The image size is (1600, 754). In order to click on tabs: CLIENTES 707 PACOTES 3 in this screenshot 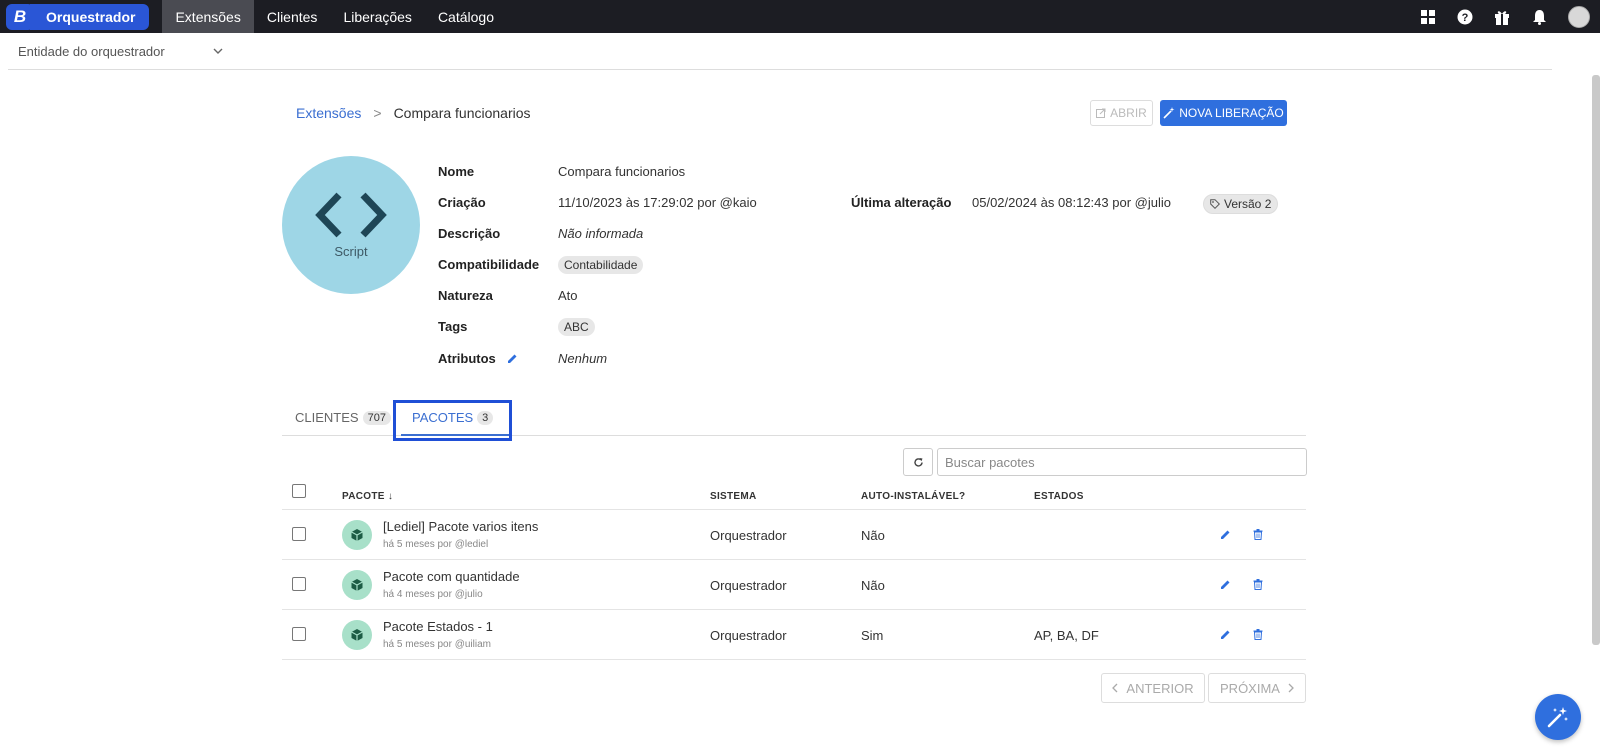, I will do `click(794, 420)`.